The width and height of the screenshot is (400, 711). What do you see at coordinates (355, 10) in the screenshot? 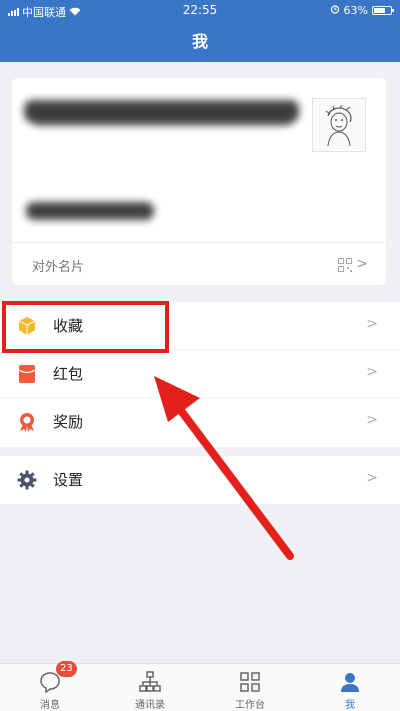
I see `battery-percent: 63%` at bounding box center [355, 10].